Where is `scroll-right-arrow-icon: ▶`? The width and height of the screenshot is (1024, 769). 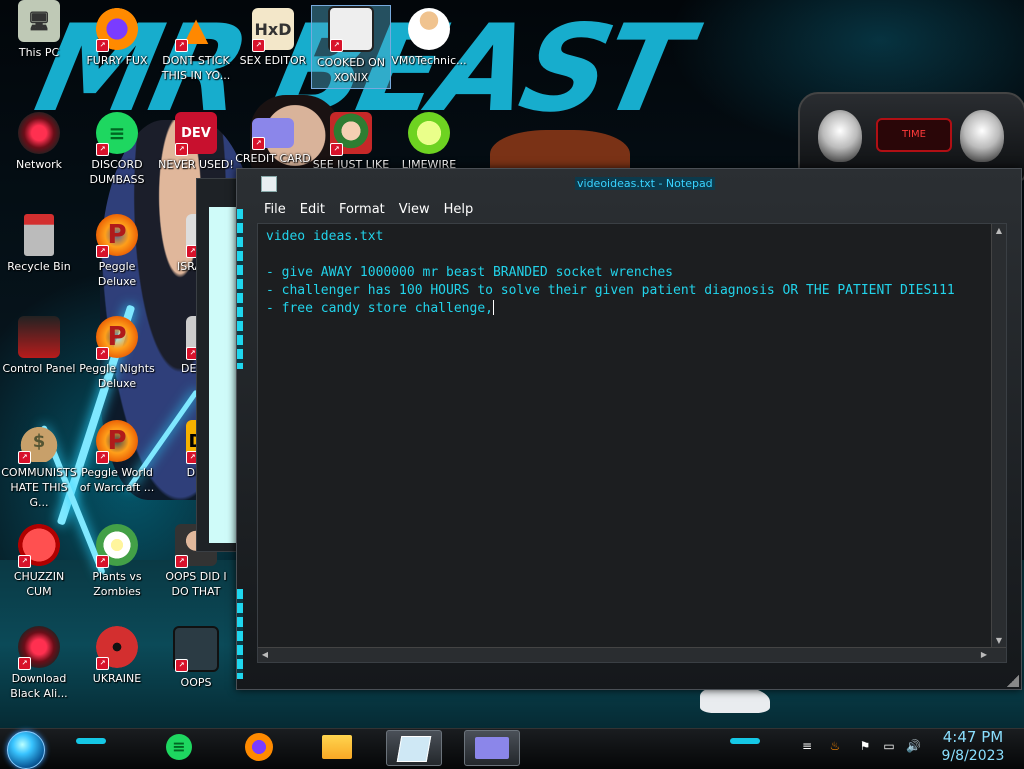
scroll-right-arrow-icon: ▶ is located at coordinates (984, 655).